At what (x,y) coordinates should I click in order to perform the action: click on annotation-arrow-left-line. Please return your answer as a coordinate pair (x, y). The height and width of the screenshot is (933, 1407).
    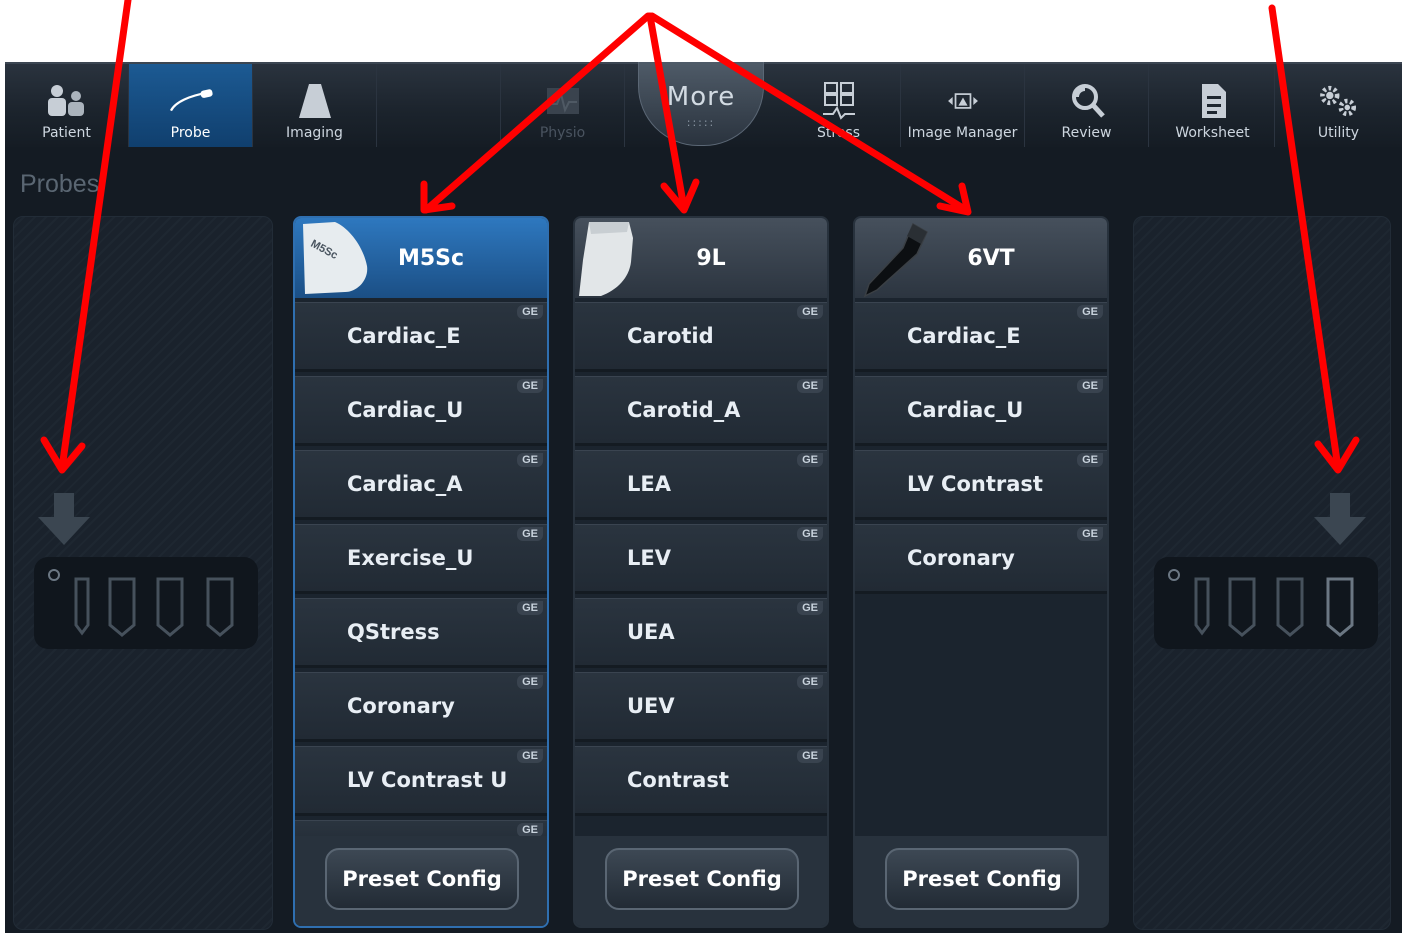
    Looking at the image, I should click on (95, 236).